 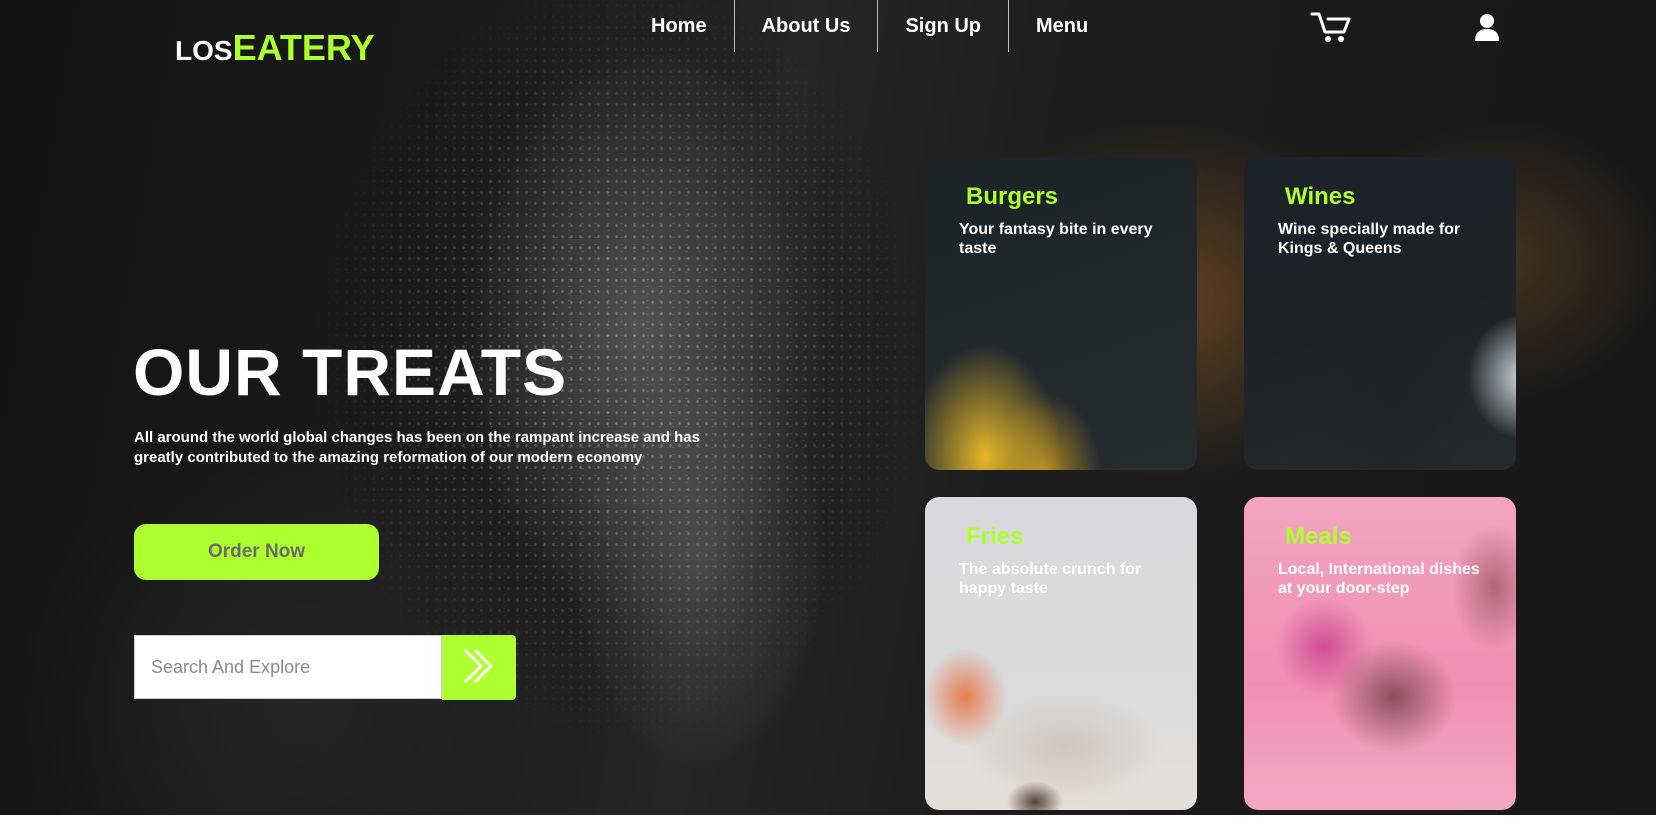 What do you see at coordinates (1487, 28) in the screenshot?
I see `user-icon` at bounding box center [1487, 28].